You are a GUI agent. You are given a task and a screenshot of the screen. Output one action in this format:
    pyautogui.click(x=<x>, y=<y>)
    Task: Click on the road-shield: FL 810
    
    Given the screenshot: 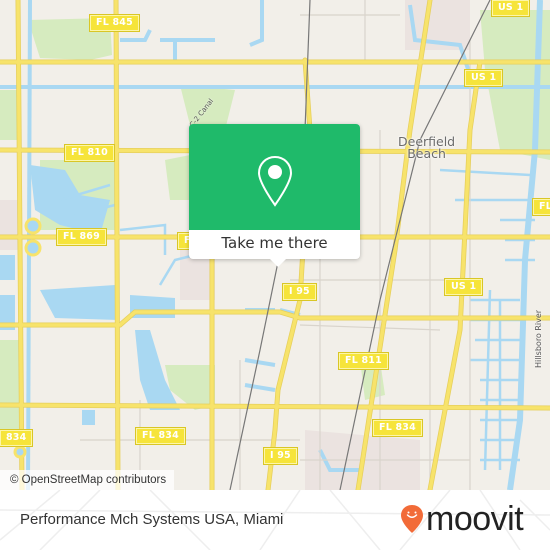 What is the action you would take?
    pyautogui.click(x=89, y=153)
    